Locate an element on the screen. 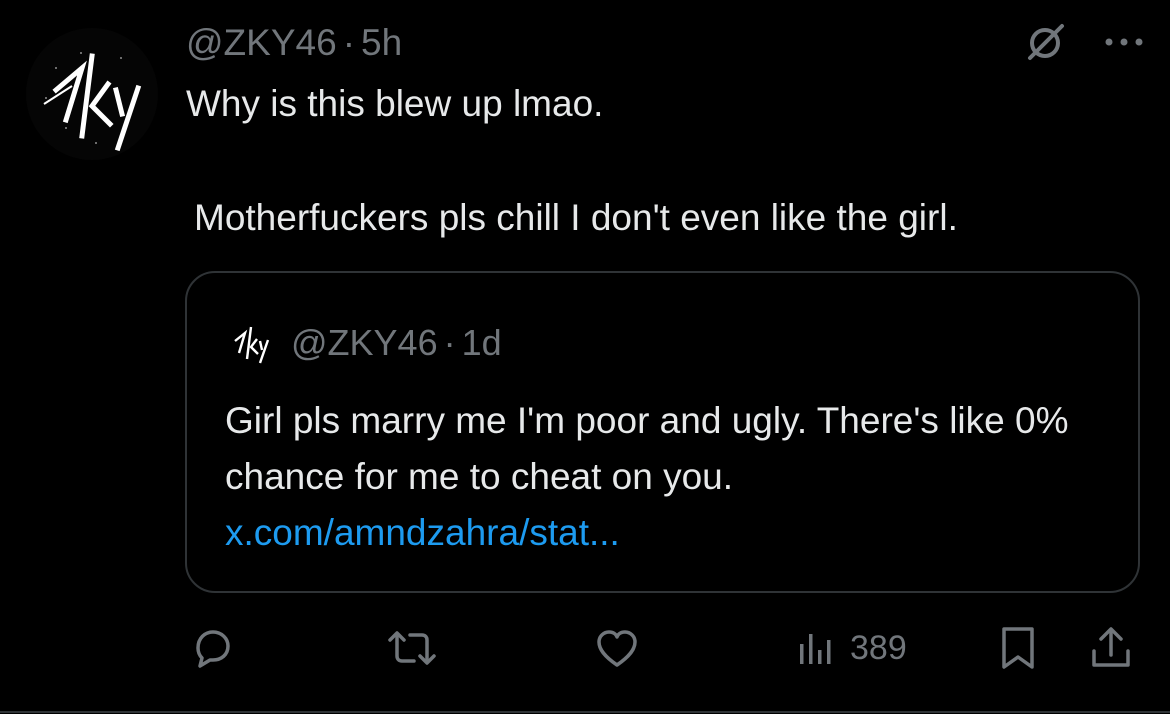  more-icon is located at coordinates (1124, 42).